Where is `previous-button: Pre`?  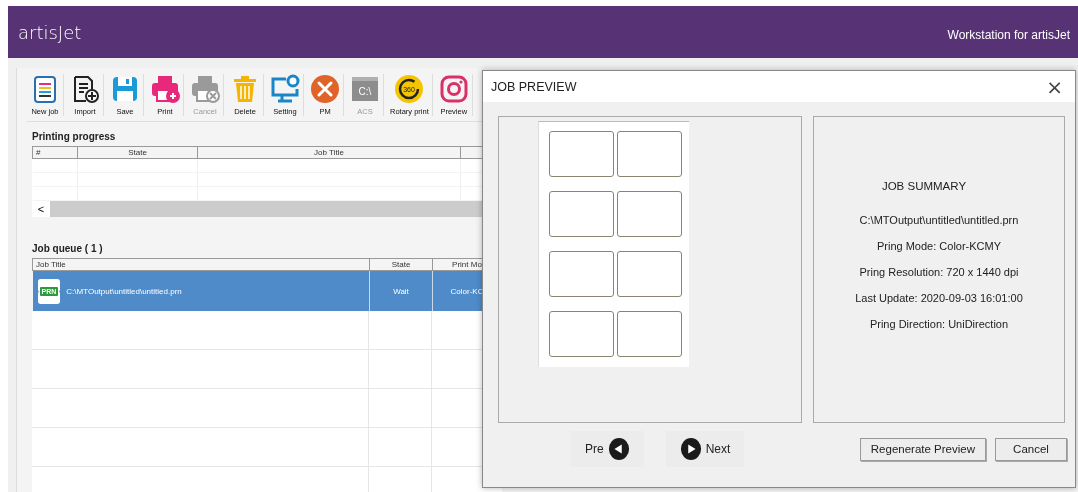 previous-button: Pre is located at coordinates (607, 449).